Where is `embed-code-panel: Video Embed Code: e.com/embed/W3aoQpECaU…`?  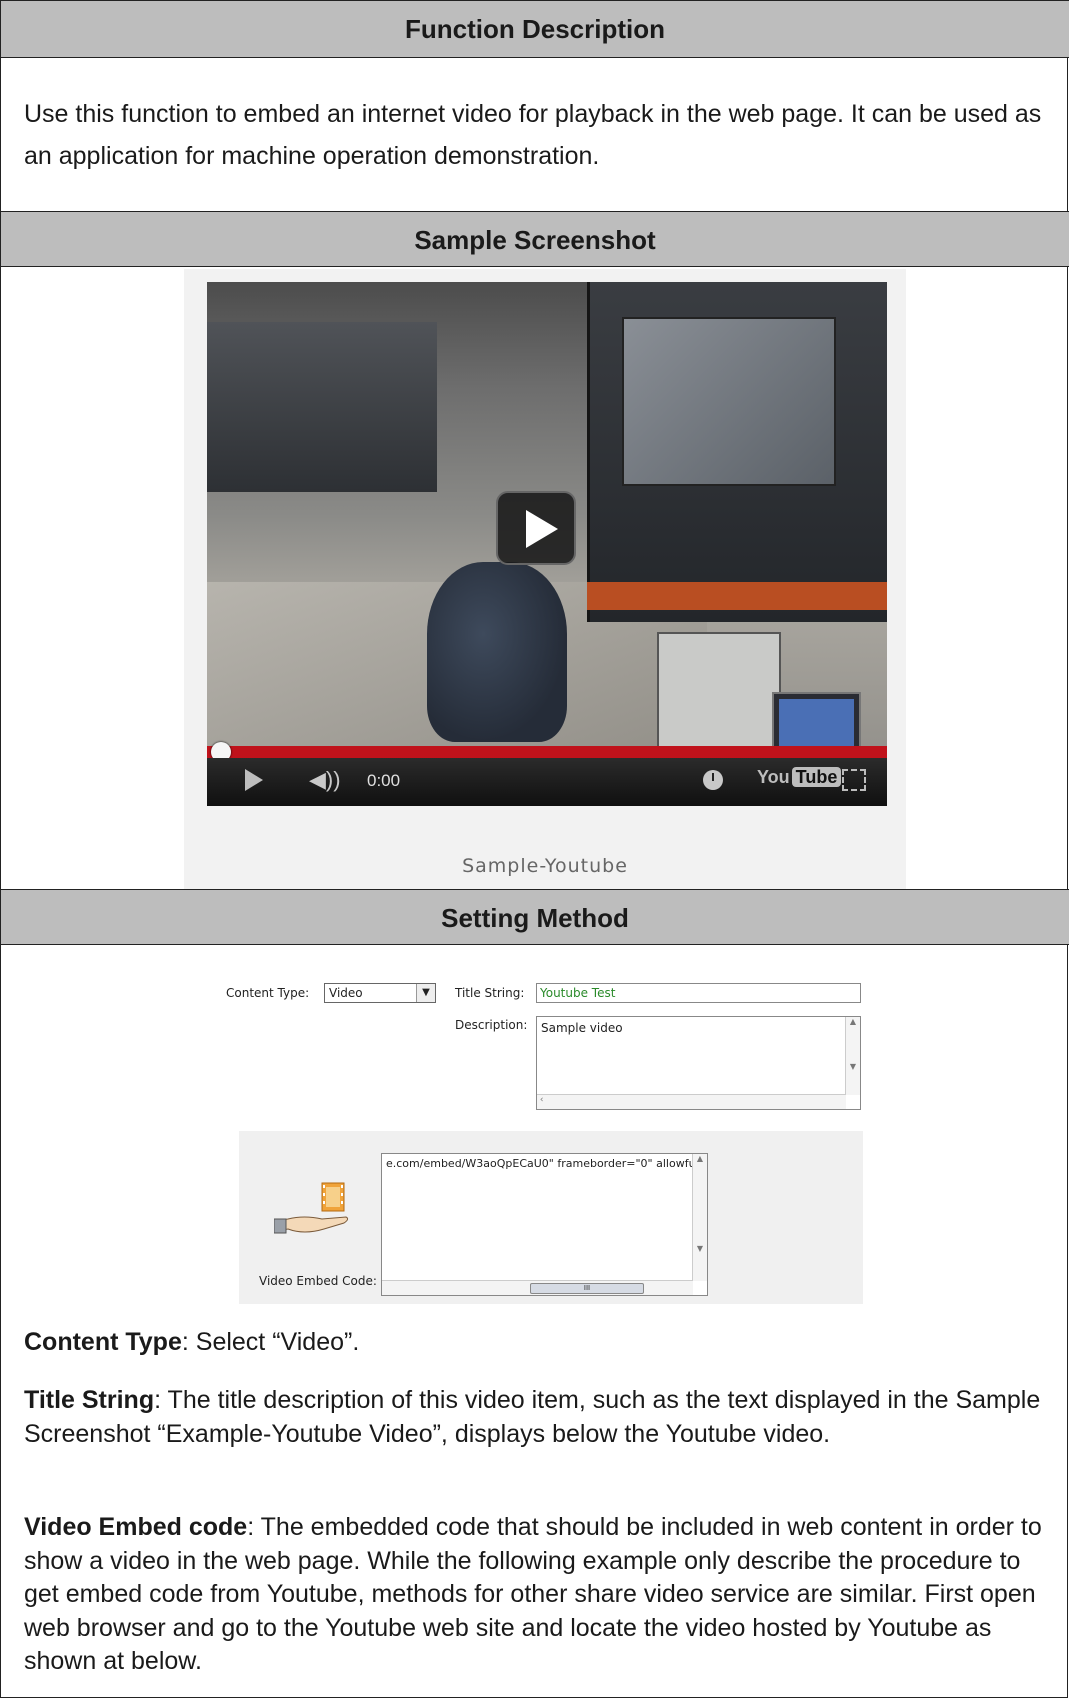 embed-code-panel: Video Embed Code: e.com/embed/W3aoQpECaU… is located at coordinates (551, 1217).